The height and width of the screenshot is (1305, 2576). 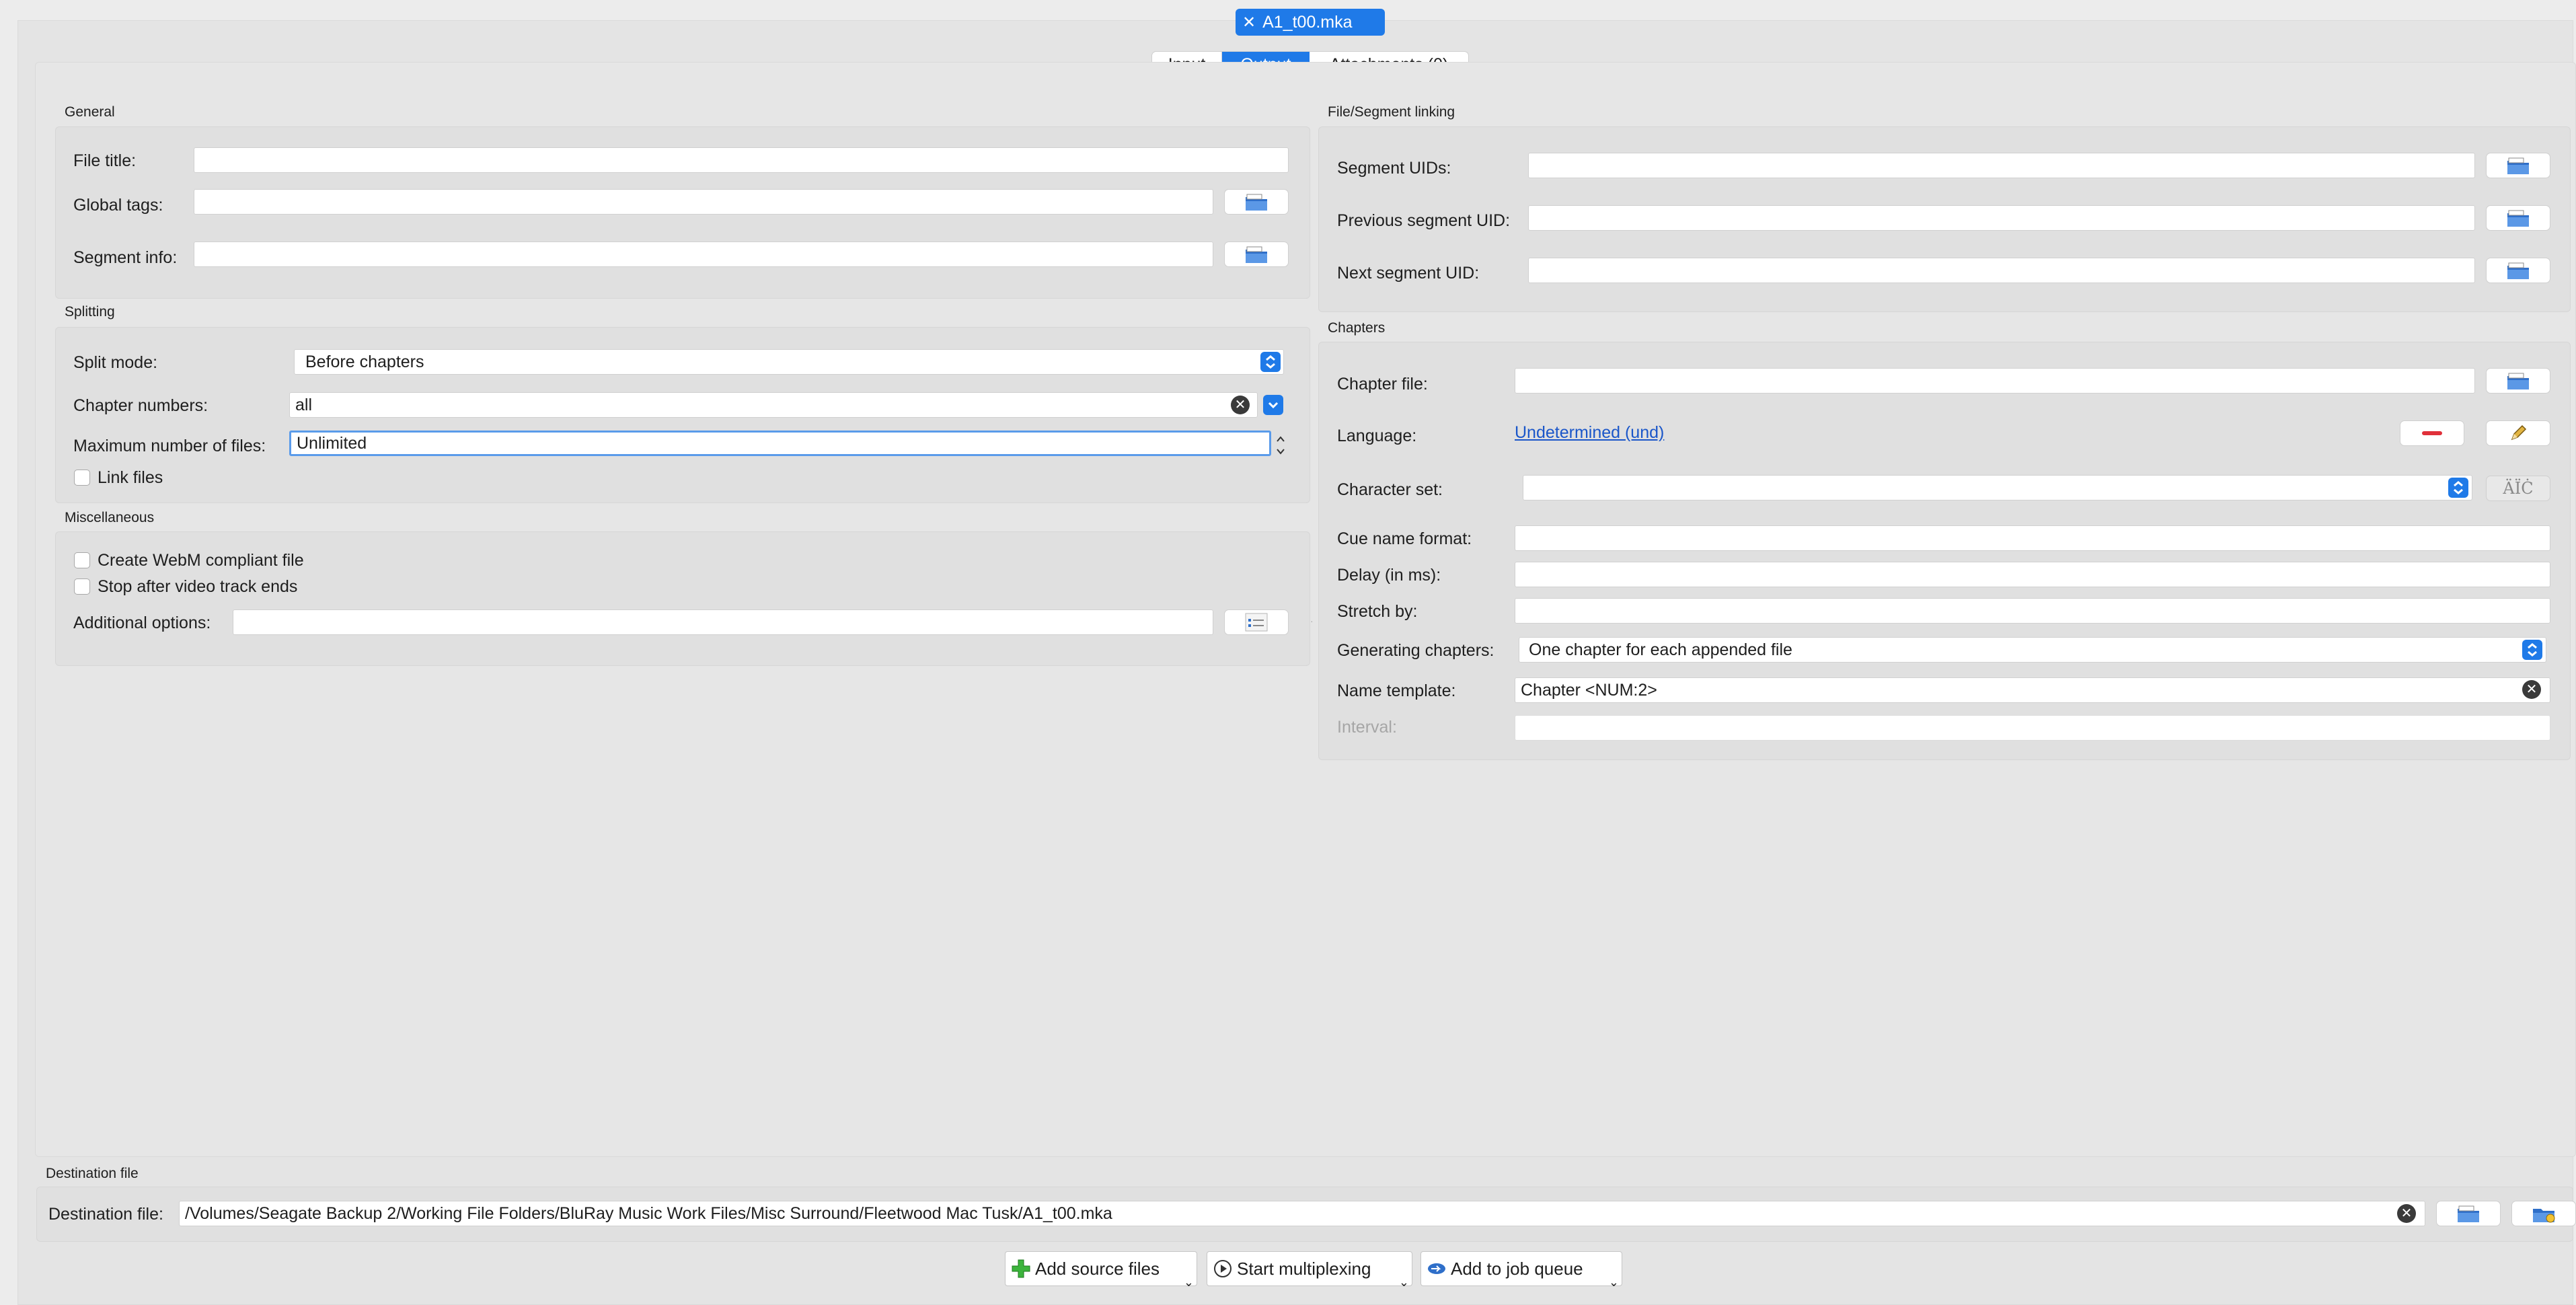 What do you see at coordinates (2032, 611) in the screenshot?
I see `stretch-input` at bounding box center [2032, 611].